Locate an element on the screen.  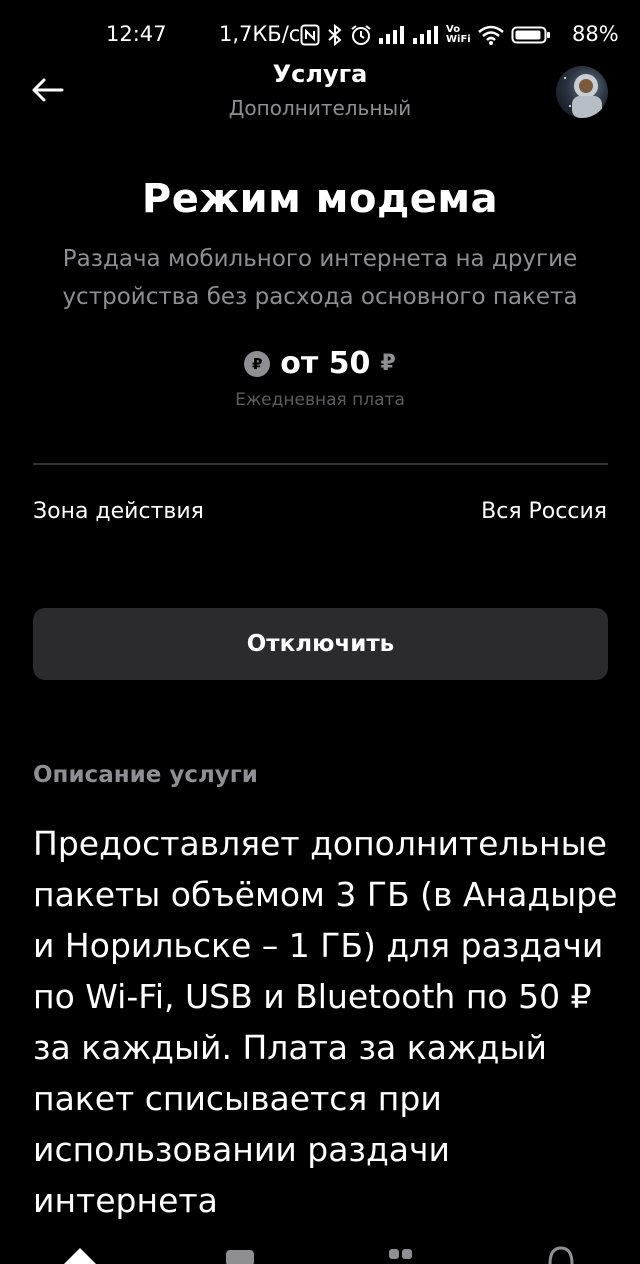
bluetooth-icon is located at coordinates (335, 35).